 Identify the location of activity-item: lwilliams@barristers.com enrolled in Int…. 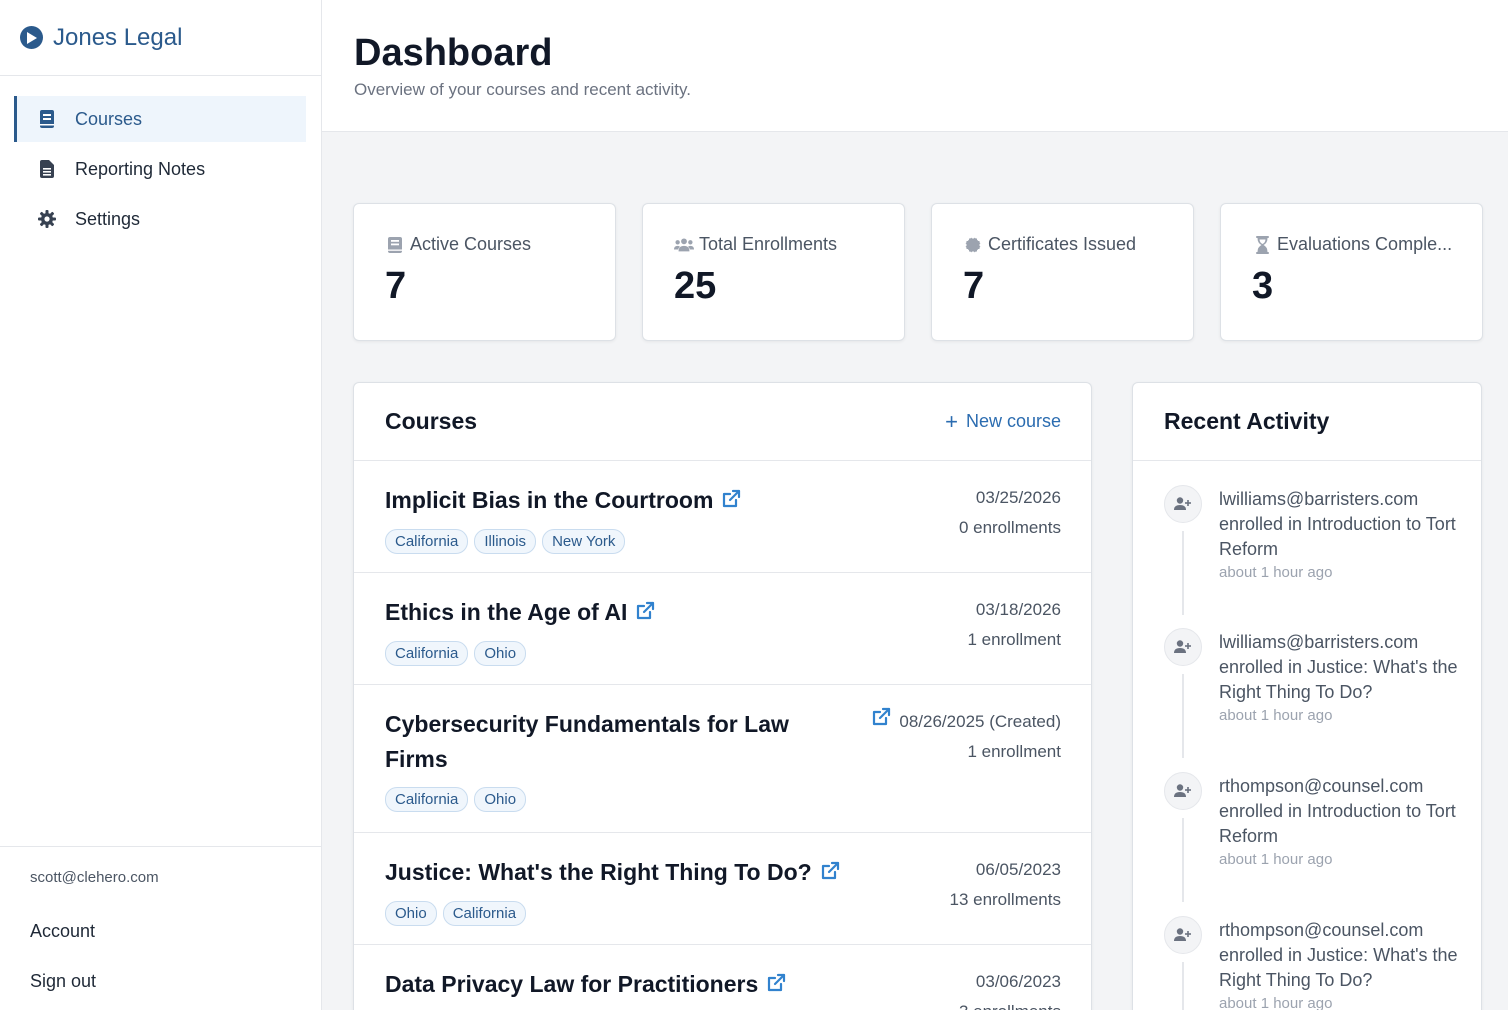
(1312, 556).